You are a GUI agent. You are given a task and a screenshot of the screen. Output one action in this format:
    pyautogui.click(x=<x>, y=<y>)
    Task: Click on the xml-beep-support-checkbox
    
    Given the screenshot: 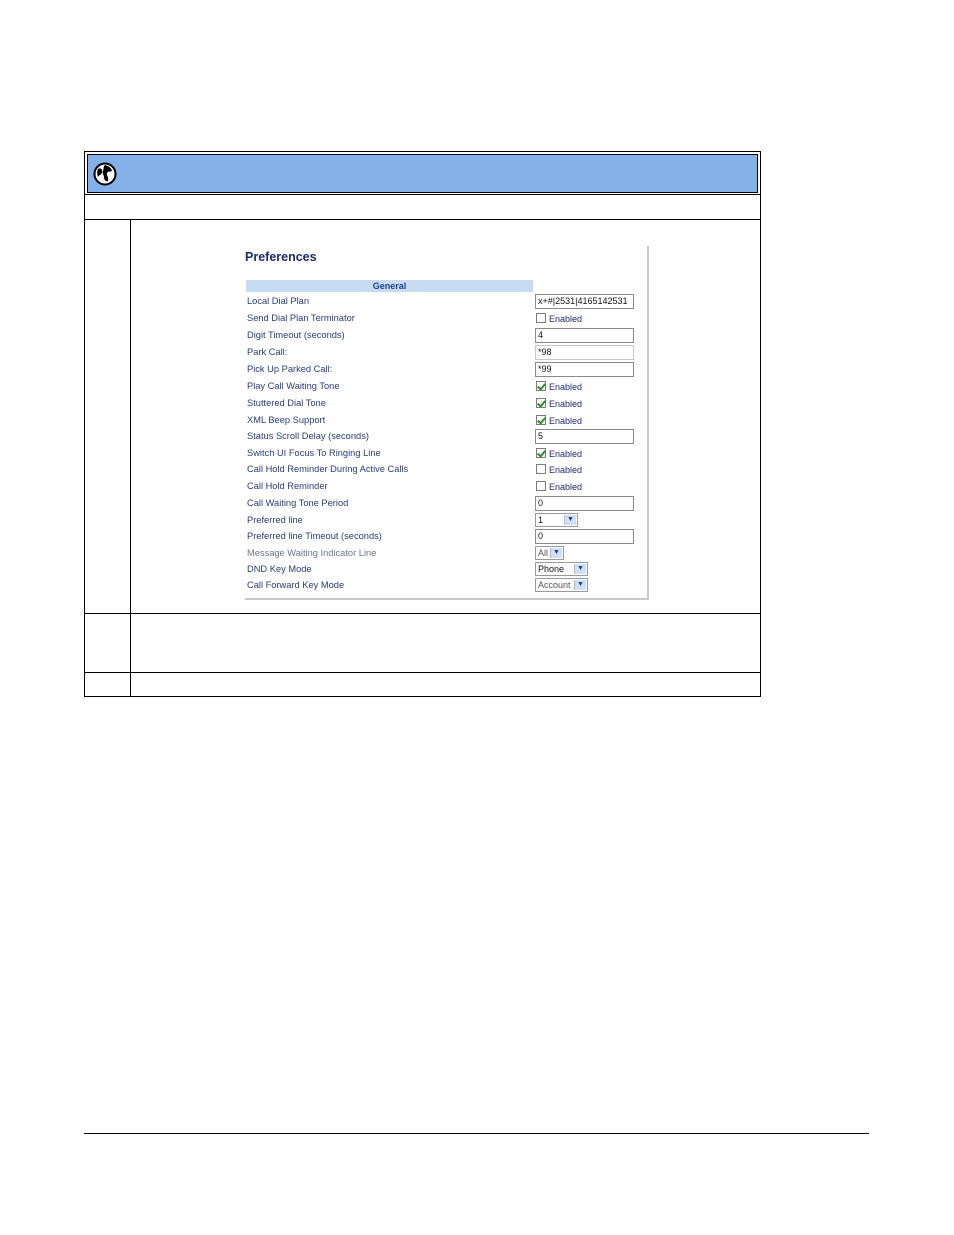 What is the action you would take?
    pyautogui.click(x=541, y=420)
    